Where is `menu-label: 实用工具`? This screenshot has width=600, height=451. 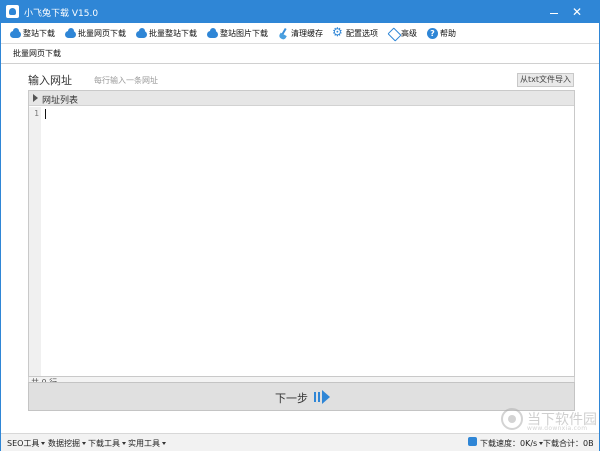 menu-label: 实用工具 is located at coordinates (144, 443).